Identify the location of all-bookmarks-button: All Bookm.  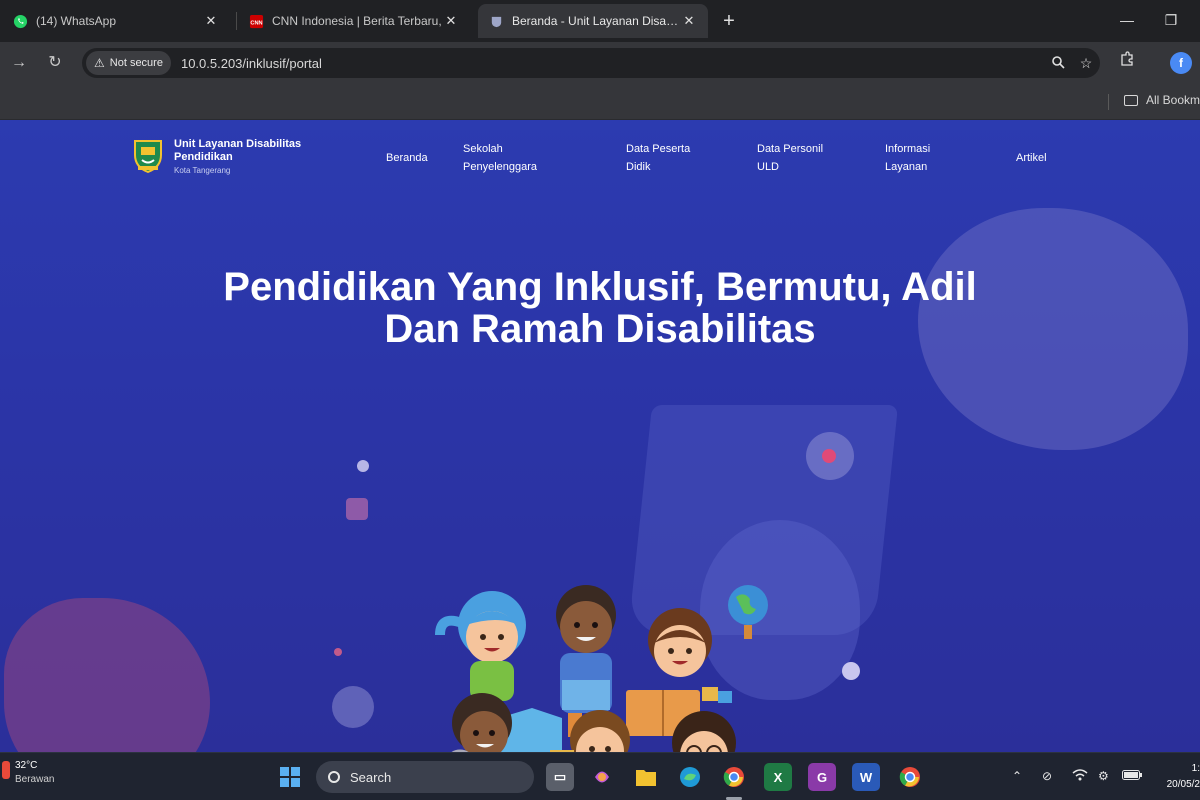
(1162, 100).